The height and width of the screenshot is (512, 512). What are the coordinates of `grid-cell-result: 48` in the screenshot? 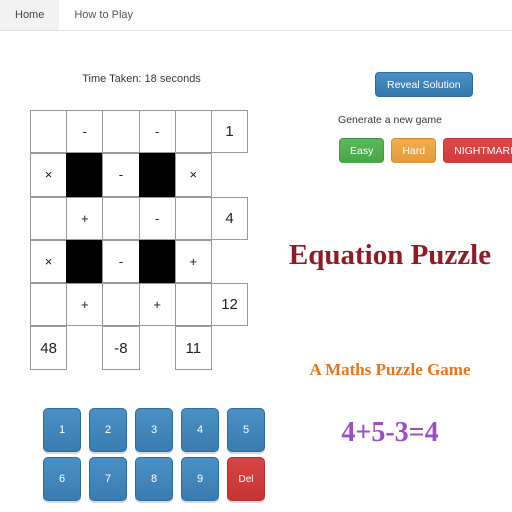 It's located at (49, 348).